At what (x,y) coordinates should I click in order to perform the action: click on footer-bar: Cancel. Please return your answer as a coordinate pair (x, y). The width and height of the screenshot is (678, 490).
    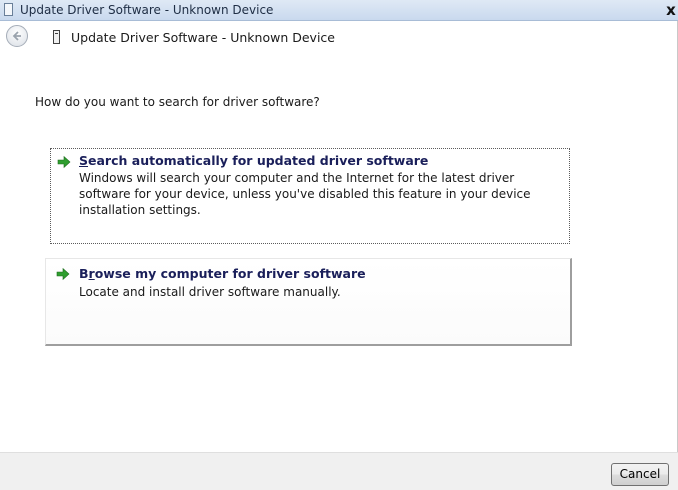
    Looking at the image, I should click on (339, 471).